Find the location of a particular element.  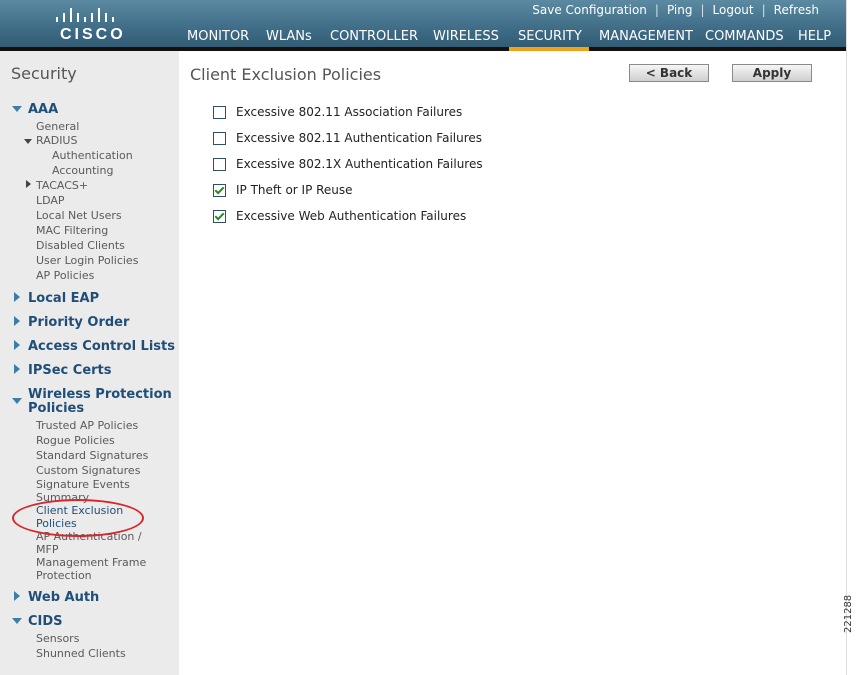

sidebar-item-local-net-users: Local Net Users is located at coordinates (79, 215).